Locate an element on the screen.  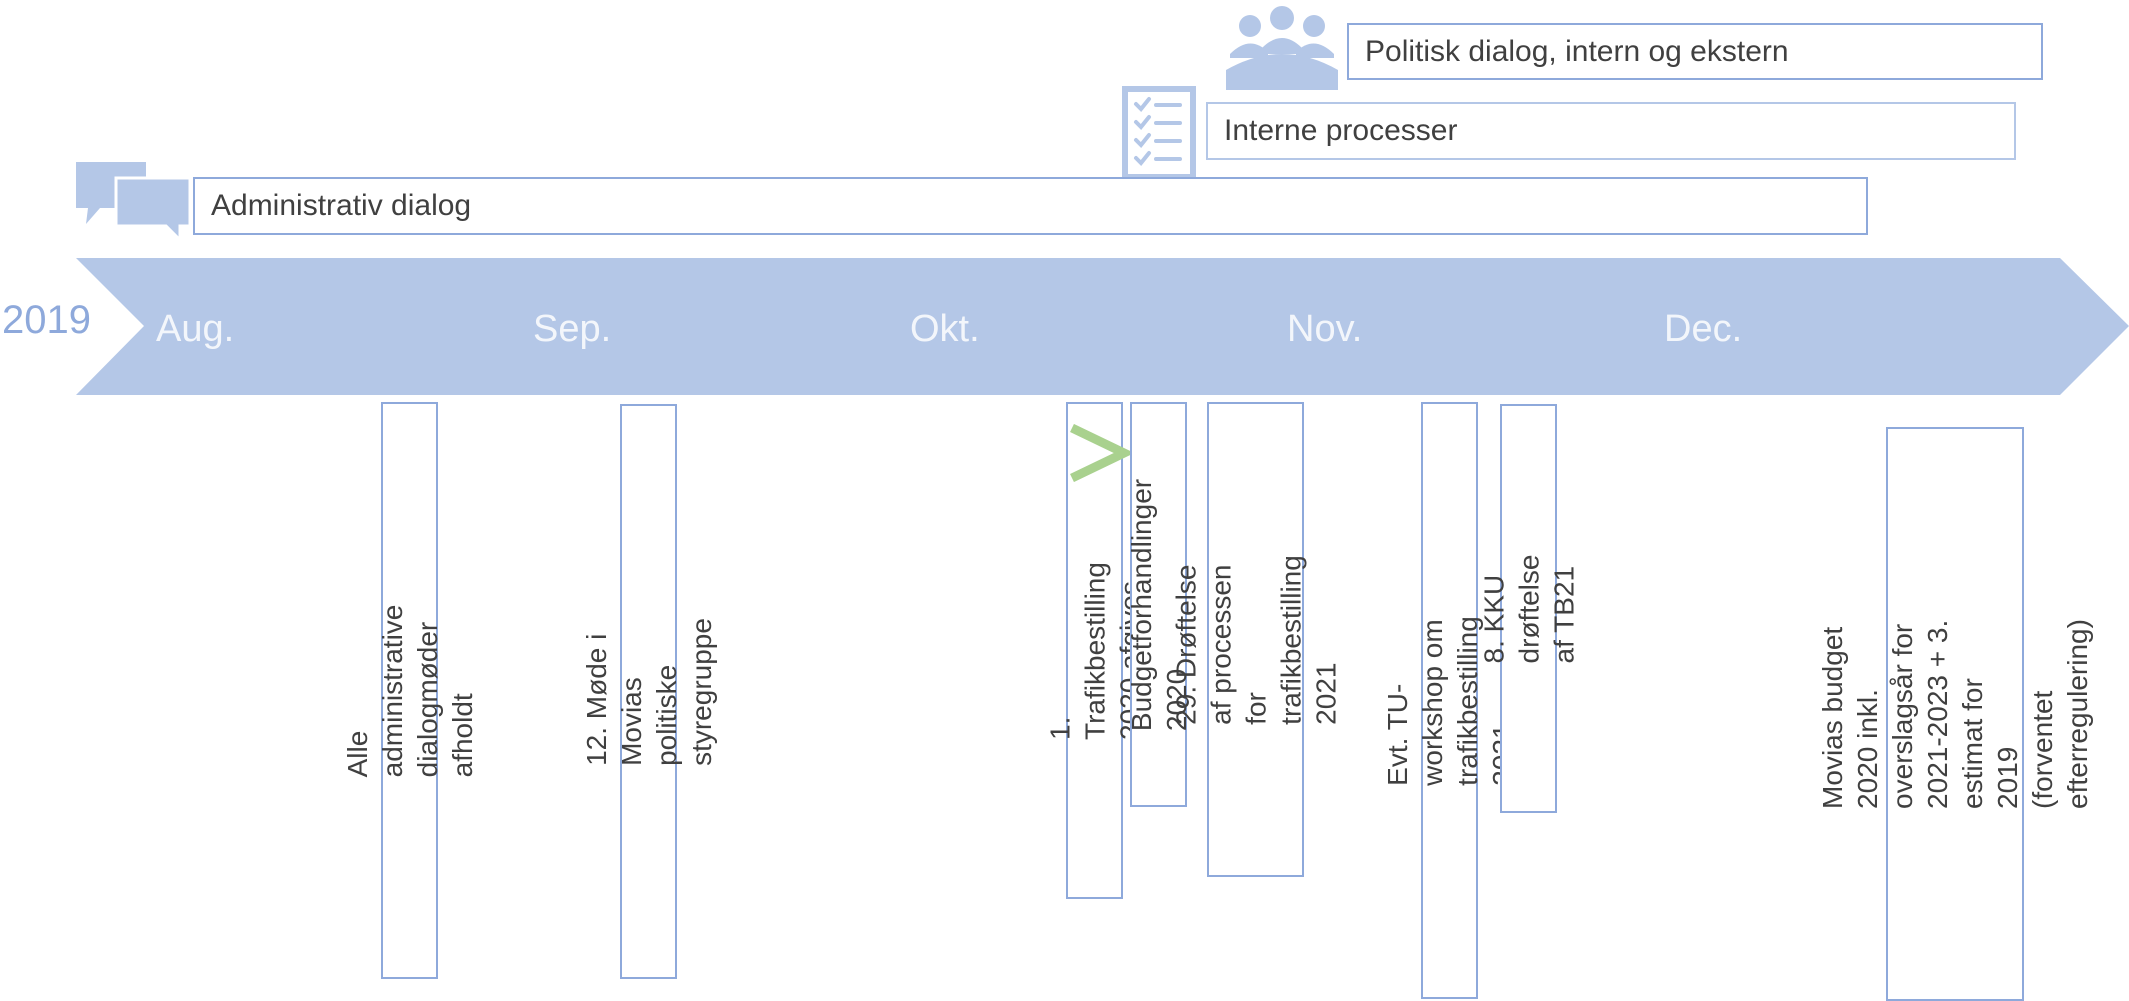
month-sep: Sep. is located at coordinates (572, 329).